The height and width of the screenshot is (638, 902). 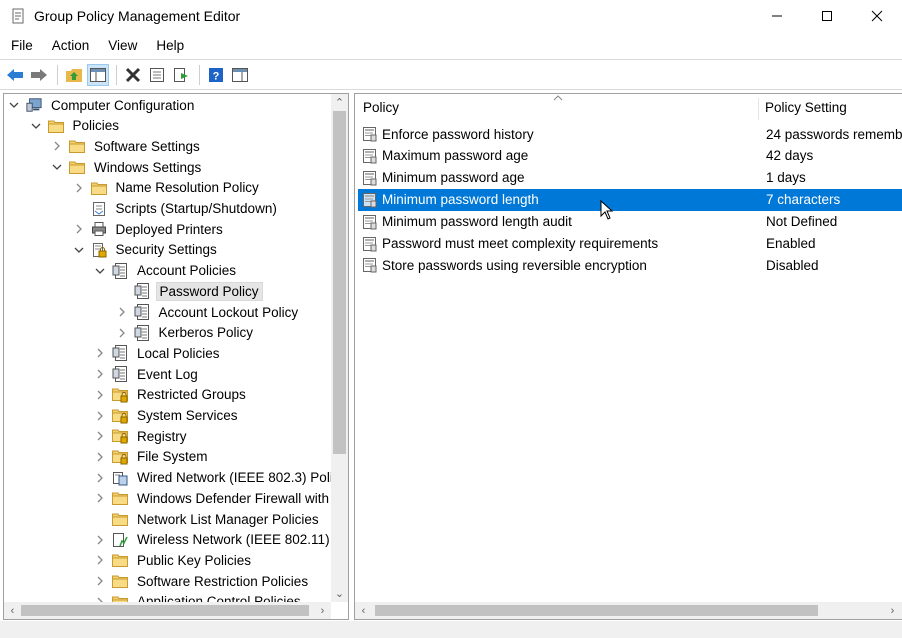 I want to click on window-title: Group Policy Management Editor, so click(x=137, y=16).